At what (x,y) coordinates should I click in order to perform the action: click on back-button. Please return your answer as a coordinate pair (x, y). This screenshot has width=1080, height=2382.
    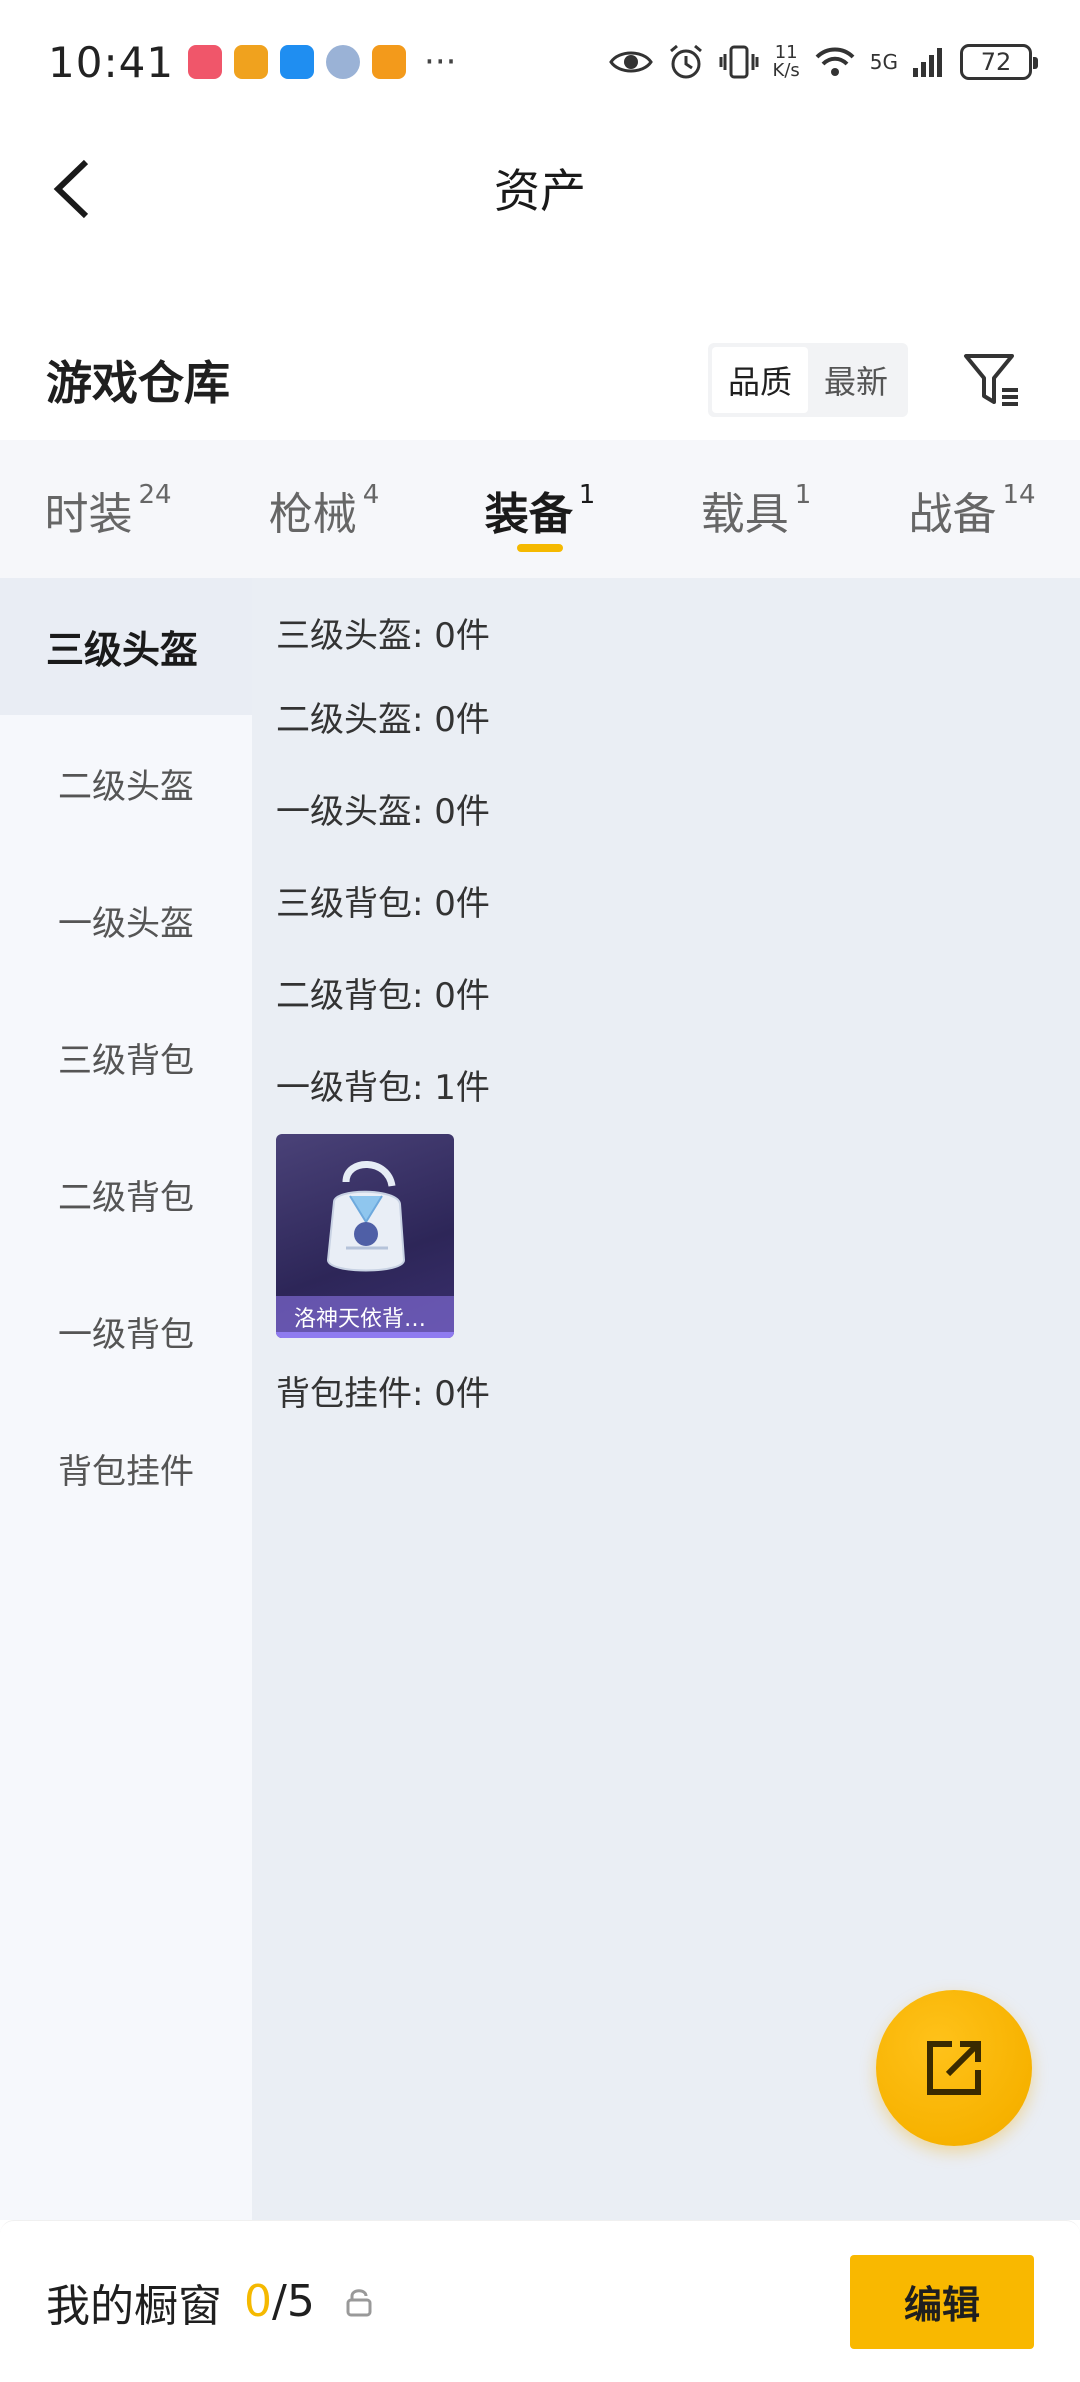
    Looking at the image, I should click on (72, 189).